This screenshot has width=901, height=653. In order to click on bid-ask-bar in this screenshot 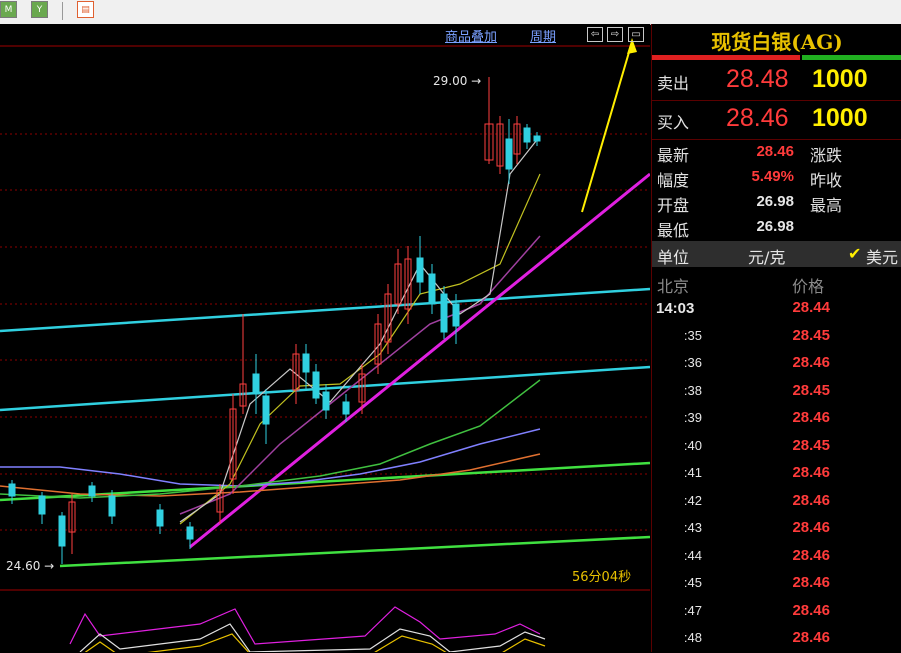, I will do `click(776, 57)`.